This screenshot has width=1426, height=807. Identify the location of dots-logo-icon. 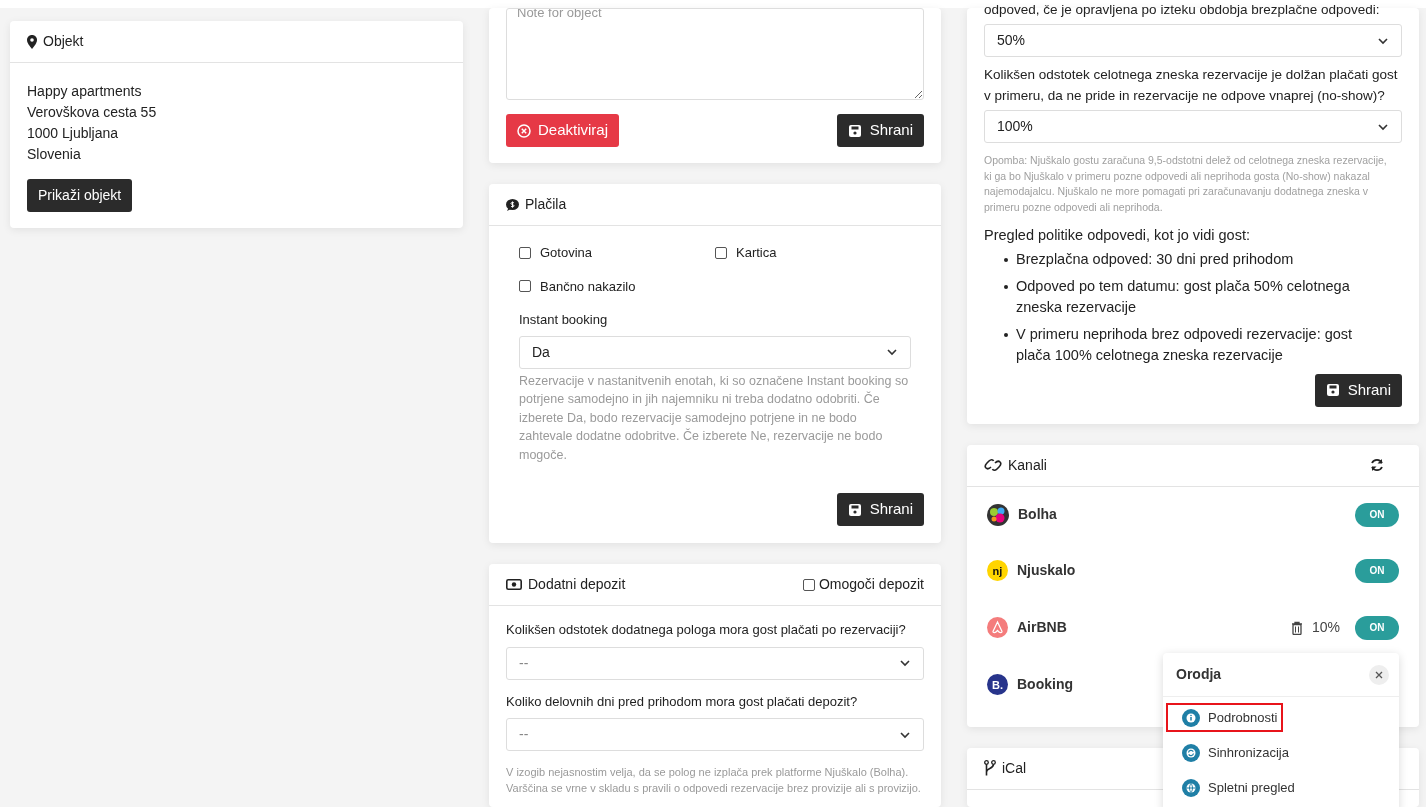
(998, 514).